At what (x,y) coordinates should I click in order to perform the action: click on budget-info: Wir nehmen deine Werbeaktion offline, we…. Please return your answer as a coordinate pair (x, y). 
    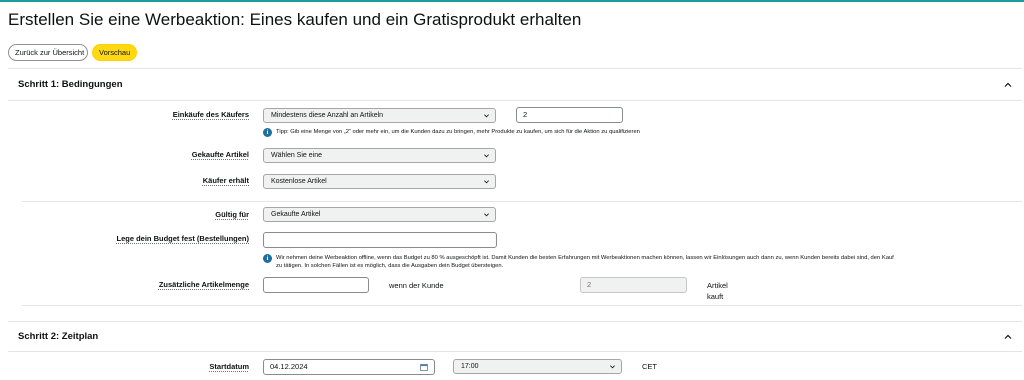
    Looking at the image, I should click on (646, 262).